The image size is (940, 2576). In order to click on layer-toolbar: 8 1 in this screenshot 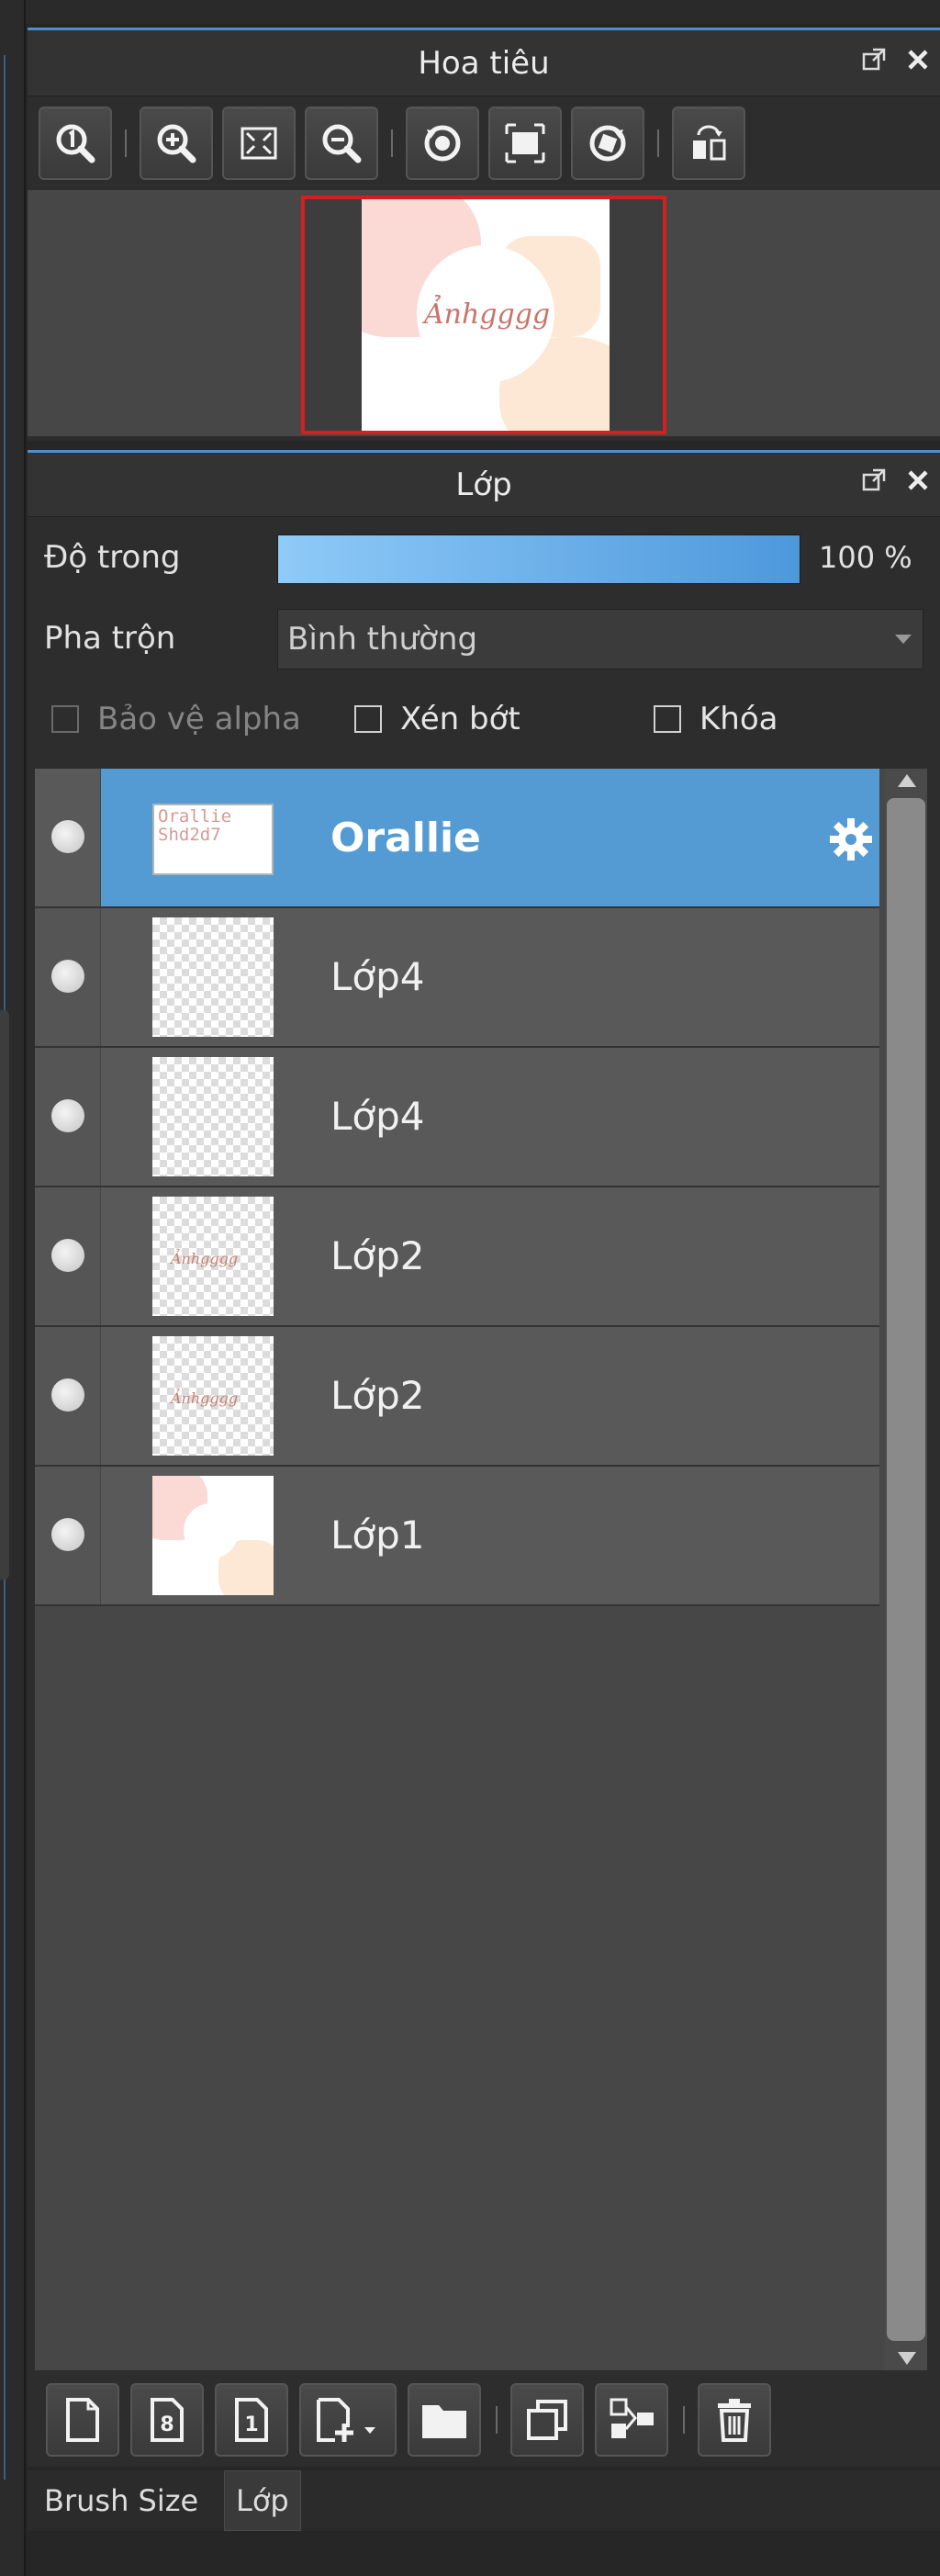, I will do `click(481, 2420)`.